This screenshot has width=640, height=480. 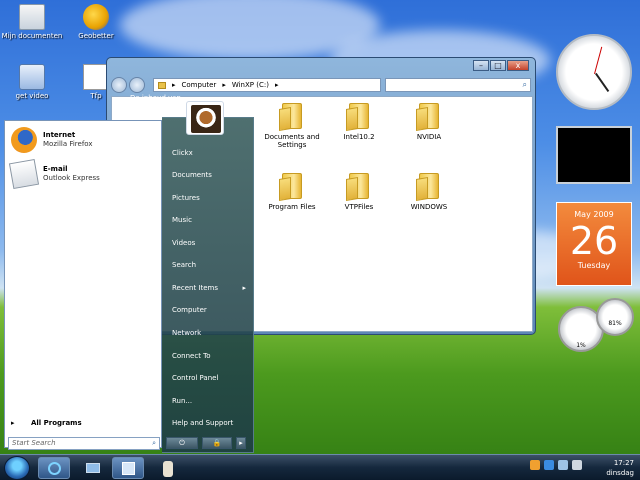 What do you see at coordinates (602, 82) in the screenshot?
I see `clock-hour-hand` at bounding box center [602, 82].